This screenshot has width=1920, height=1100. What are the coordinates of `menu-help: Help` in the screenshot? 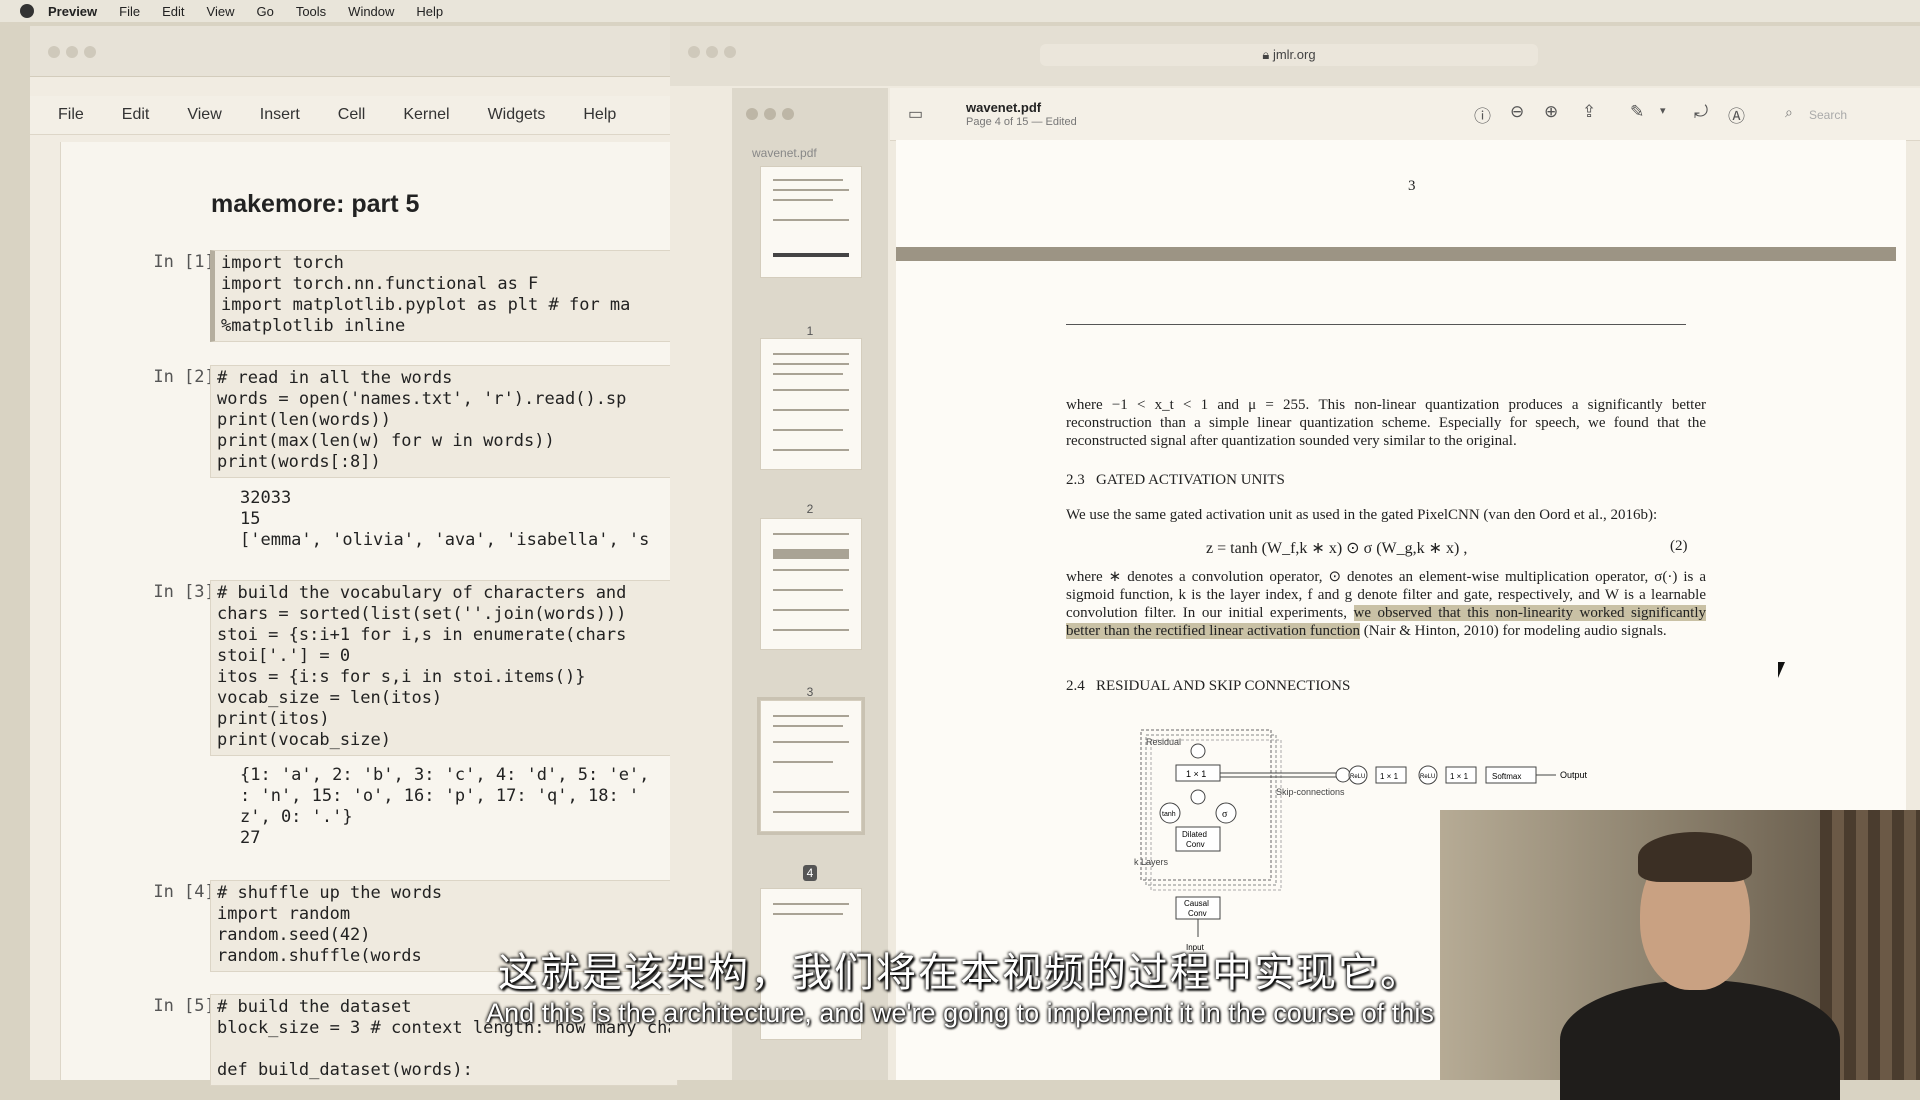 It's located at (429, 11).